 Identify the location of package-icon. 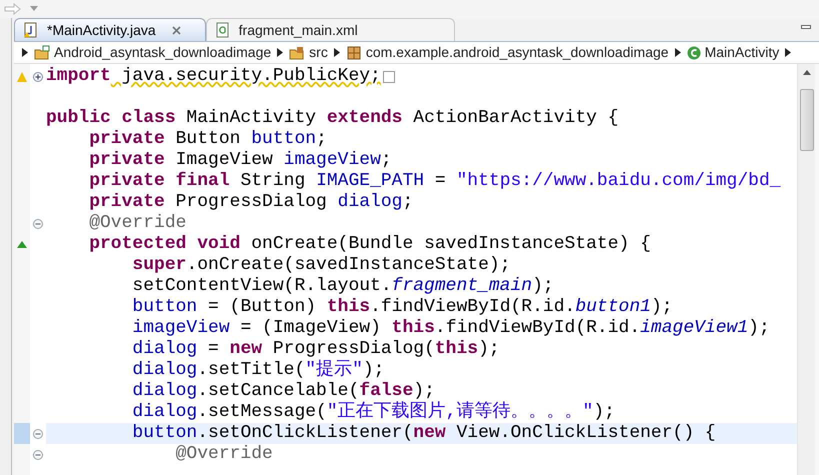
(354, 52).